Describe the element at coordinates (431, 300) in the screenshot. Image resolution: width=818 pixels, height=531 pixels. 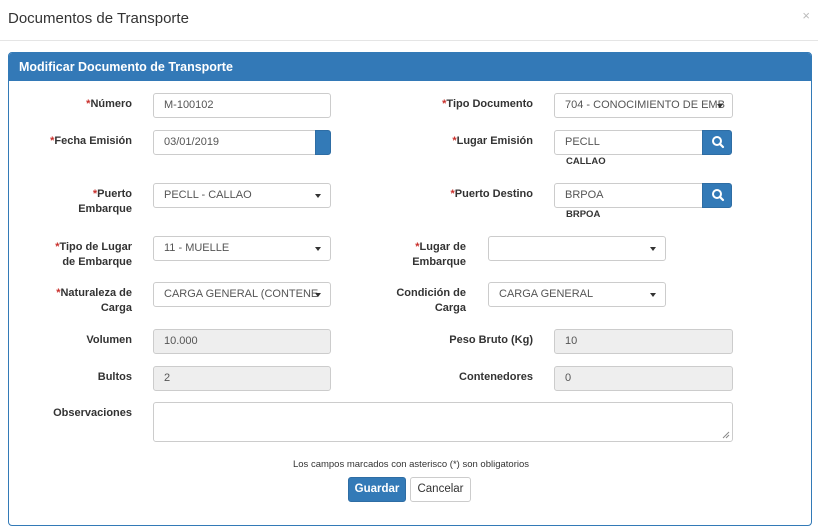
I see `condicion-carga-label: Condición de Carga` at that location.